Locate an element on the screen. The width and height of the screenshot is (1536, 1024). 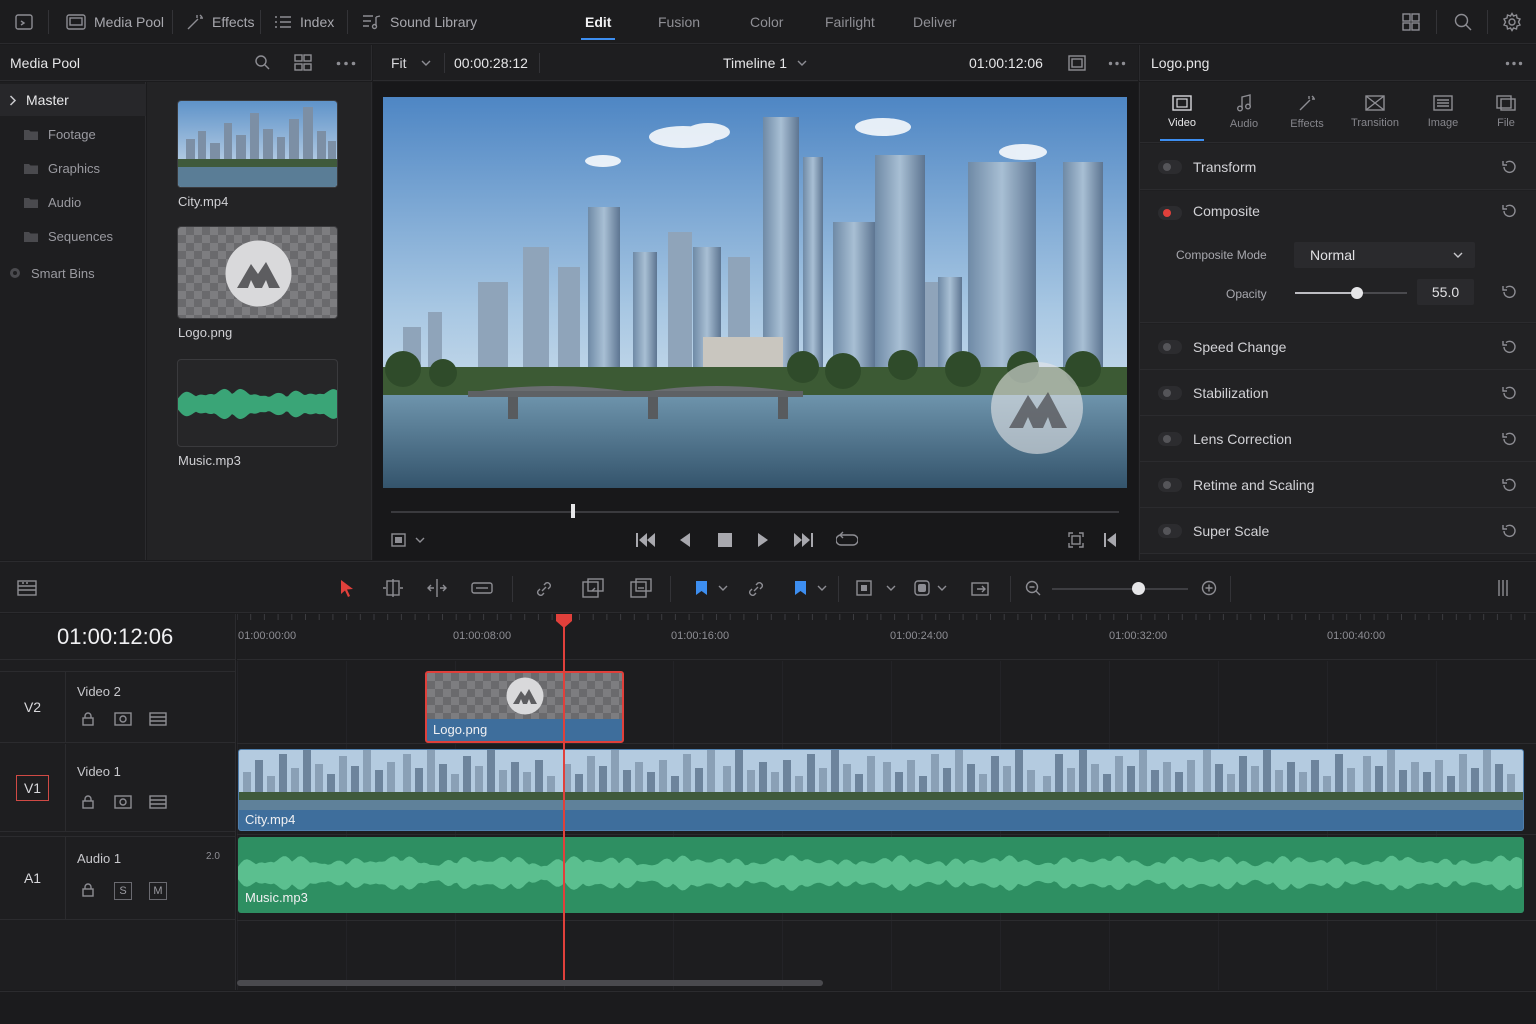
retime-toggle is located at coordinates (1170, 484).